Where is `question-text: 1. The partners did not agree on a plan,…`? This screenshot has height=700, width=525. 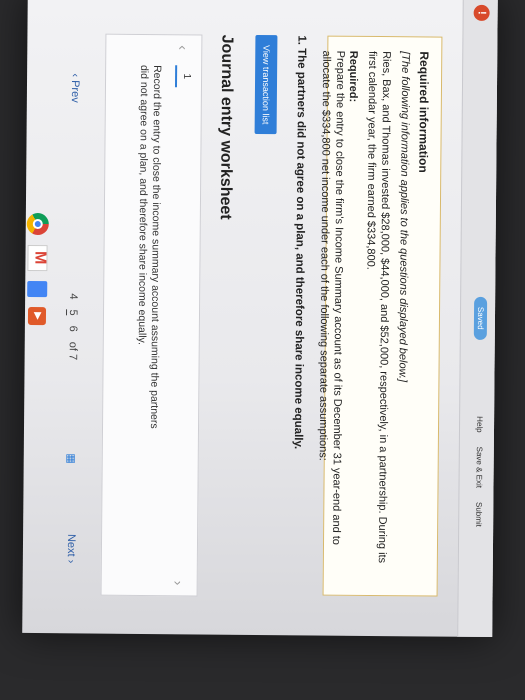
question-text: 1. The partners did not agree on a plan,… is located at coordinates (299, 242).